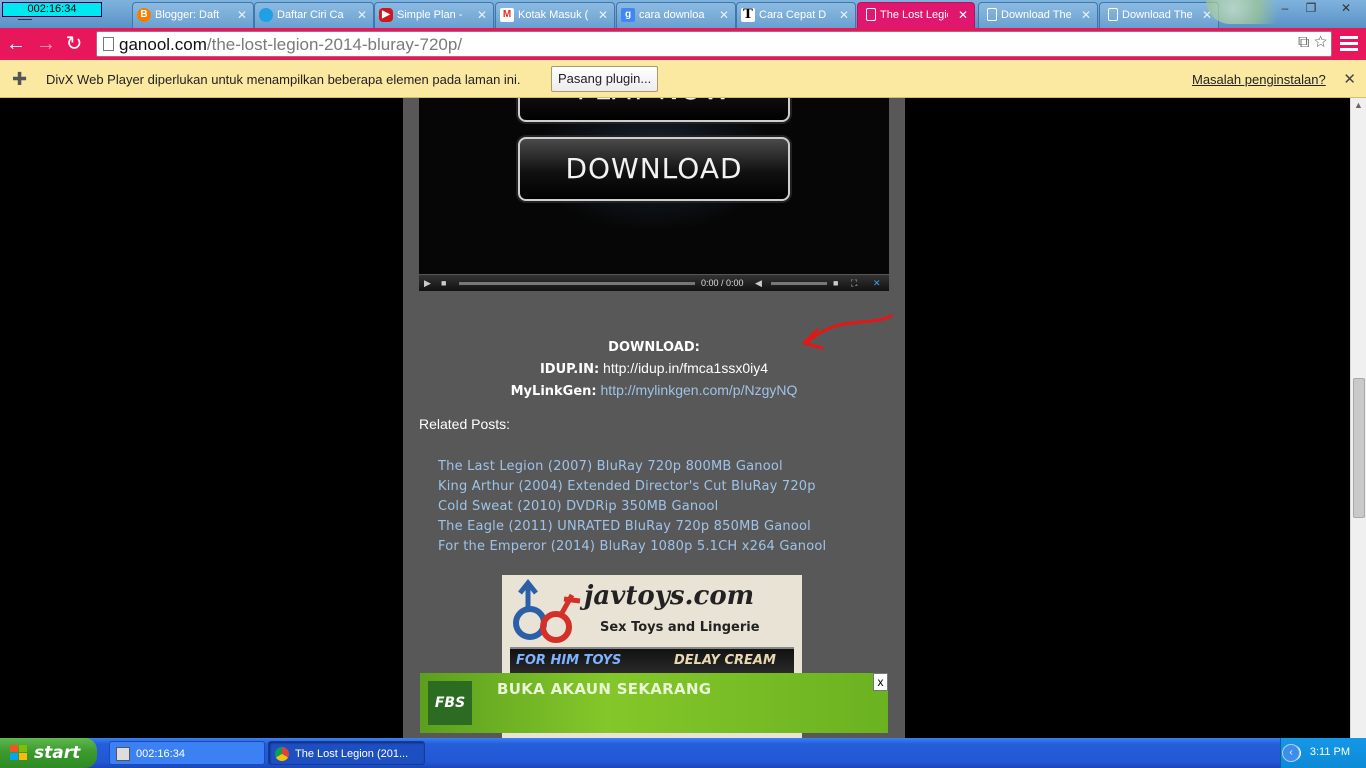 Image resolution: width=1366 pixels, height=768 pixels. What do you see at coordinates (46, 44) in the screenshot?
I see `forward-button: →` at bounding box center [46, 44].